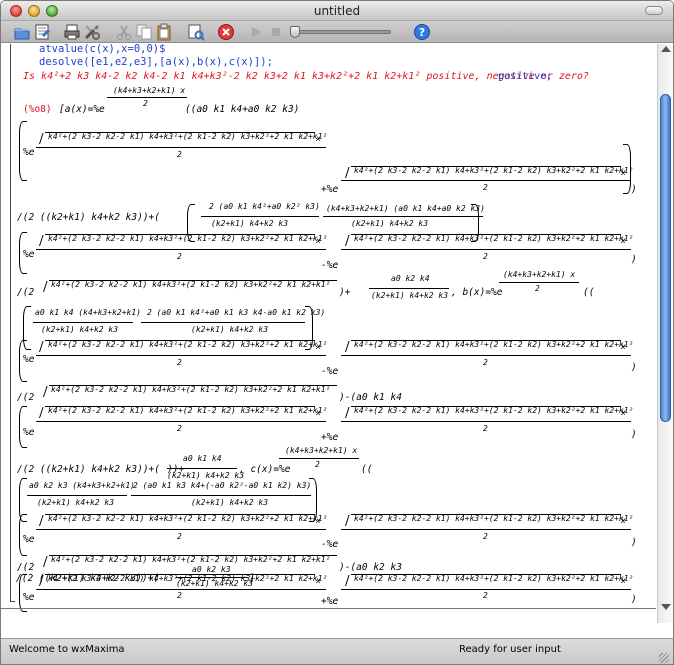 The width and height of the screenshot is (674, 665). I want to click on frac3-num: (k4+k3+k2+k1) (a0 k1 k4+a0 k2 k3), so click(405, 208).